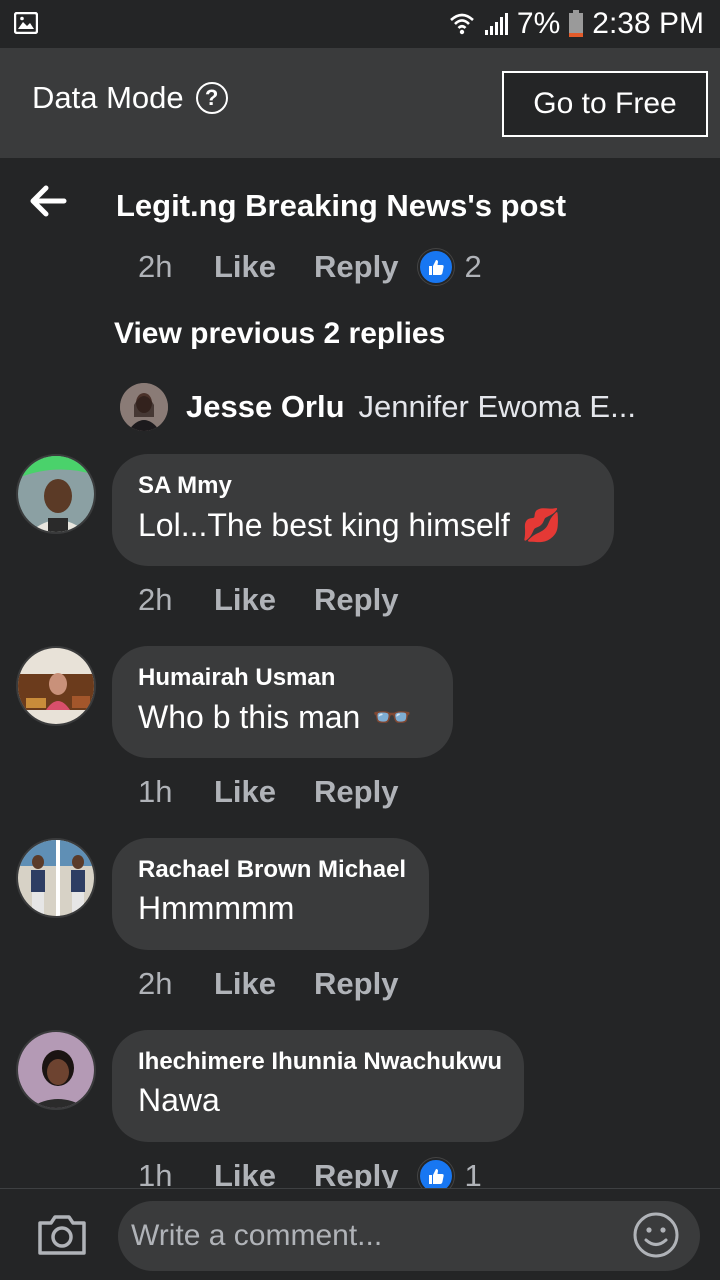  I want to click on view-previous-replies-link: View previous 2 replies, so click(279, 334).